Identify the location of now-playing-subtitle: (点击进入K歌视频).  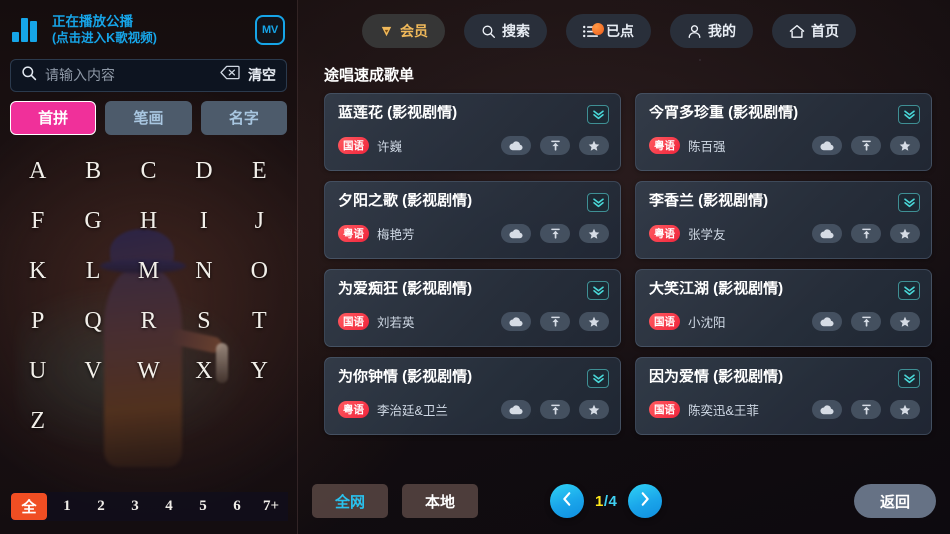
(104, 37).